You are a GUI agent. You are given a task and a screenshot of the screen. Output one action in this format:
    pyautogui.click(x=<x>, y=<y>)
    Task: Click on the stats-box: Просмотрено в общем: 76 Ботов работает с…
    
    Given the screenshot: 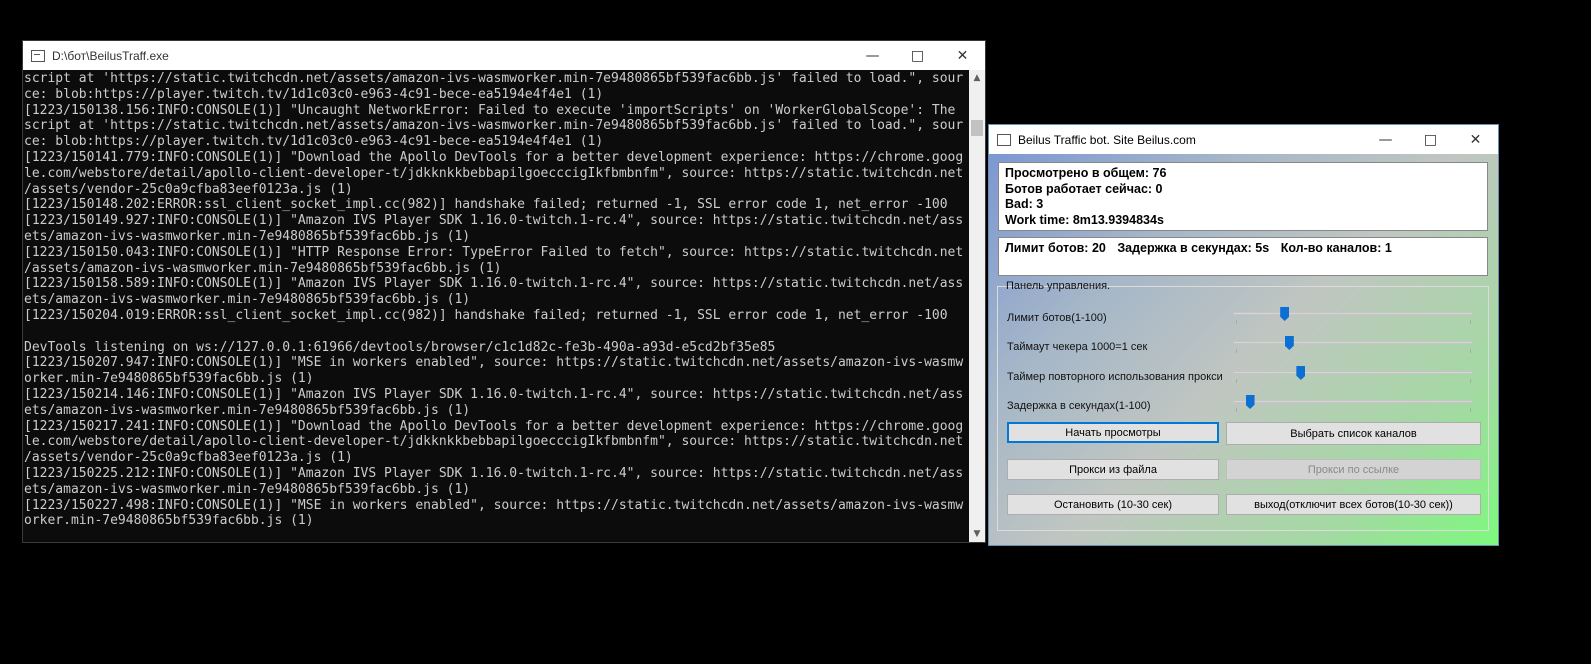 What is the action you would take?
    pyautogui.click(x=1243, y=196)
    